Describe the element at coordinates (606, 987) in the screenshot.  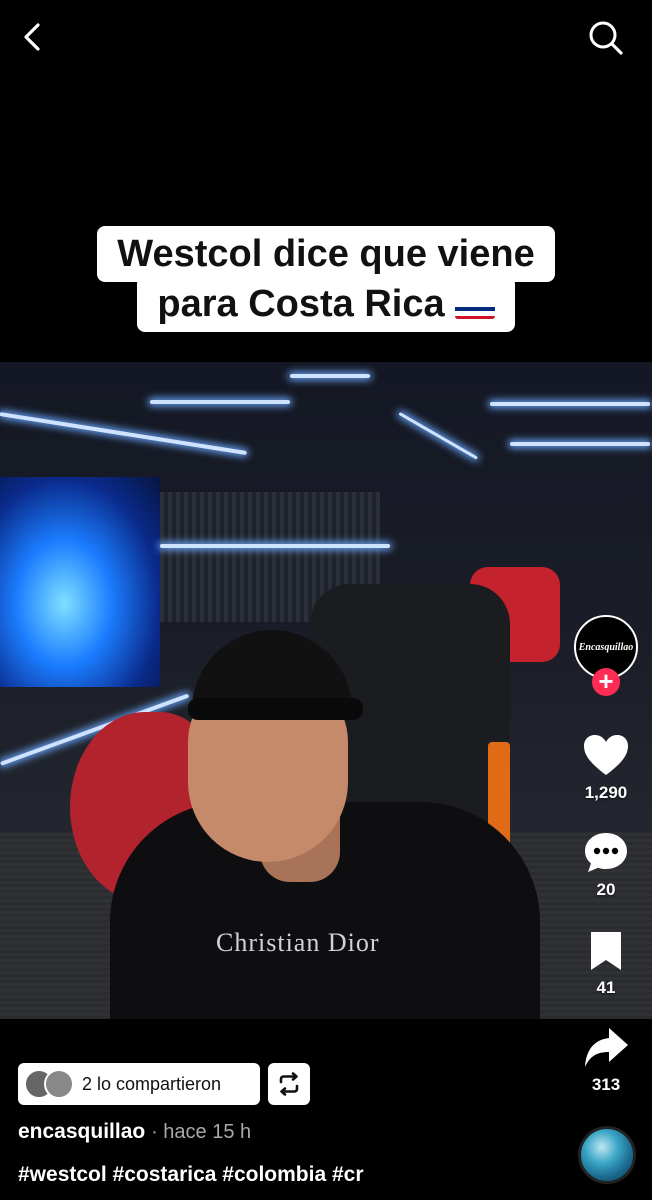
I see `save-count: 41` at that location.